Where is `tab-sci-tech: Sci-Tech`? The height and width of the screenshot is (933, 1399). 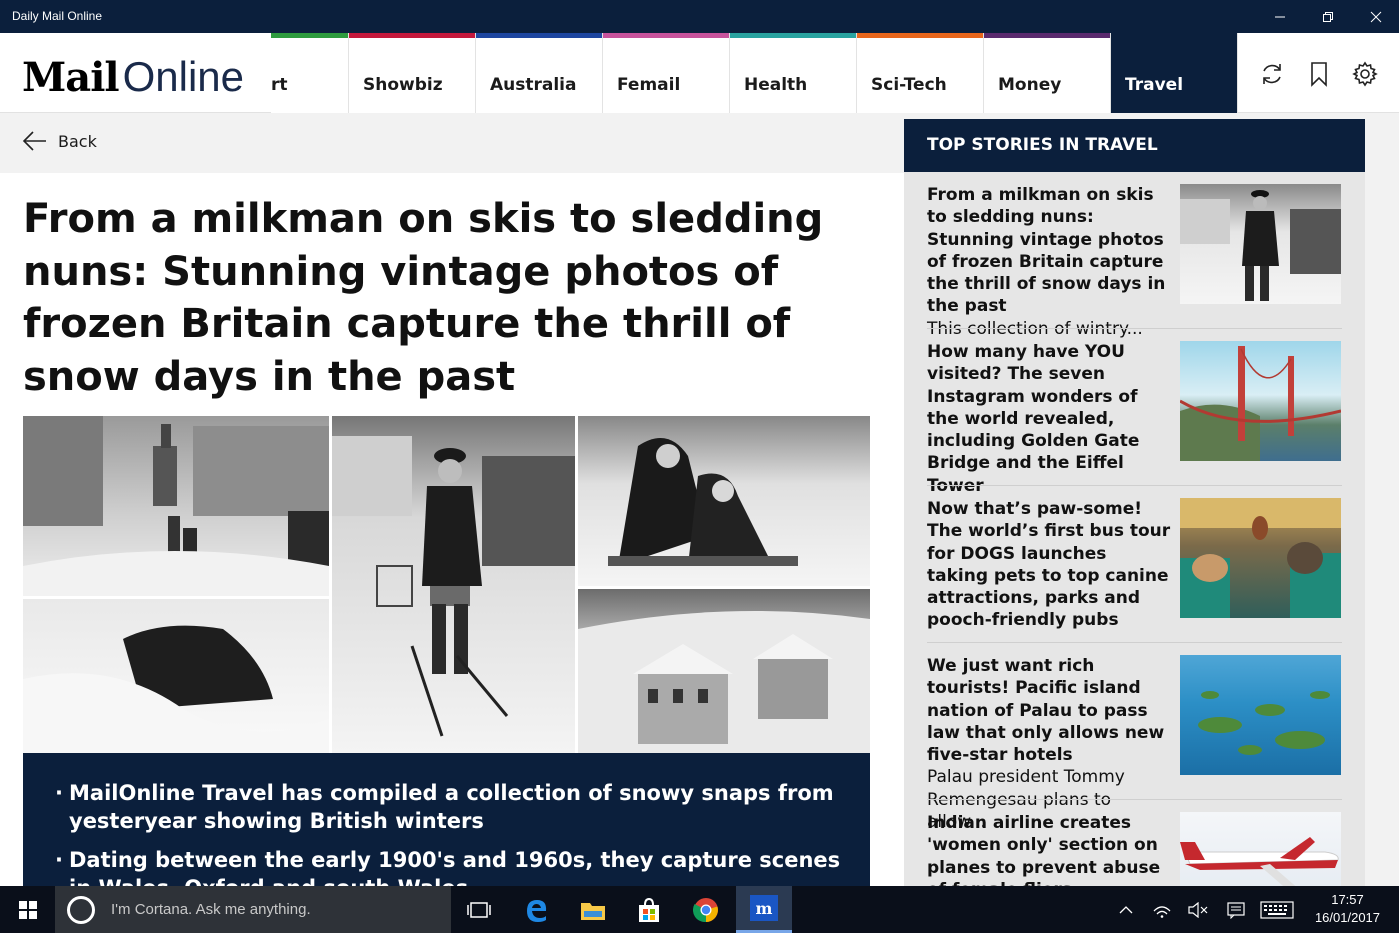
tab-sci-tech: Sci-Tech is located at coordinates (920, 73).